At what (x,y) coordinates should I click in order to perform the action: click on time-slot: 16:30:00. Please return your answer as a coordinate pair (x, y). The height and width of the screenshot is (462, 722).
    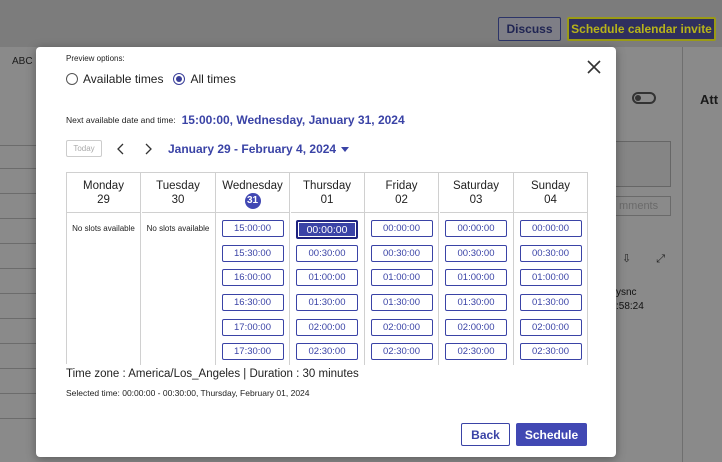
    Looking at the image, I should click on (252, 303).